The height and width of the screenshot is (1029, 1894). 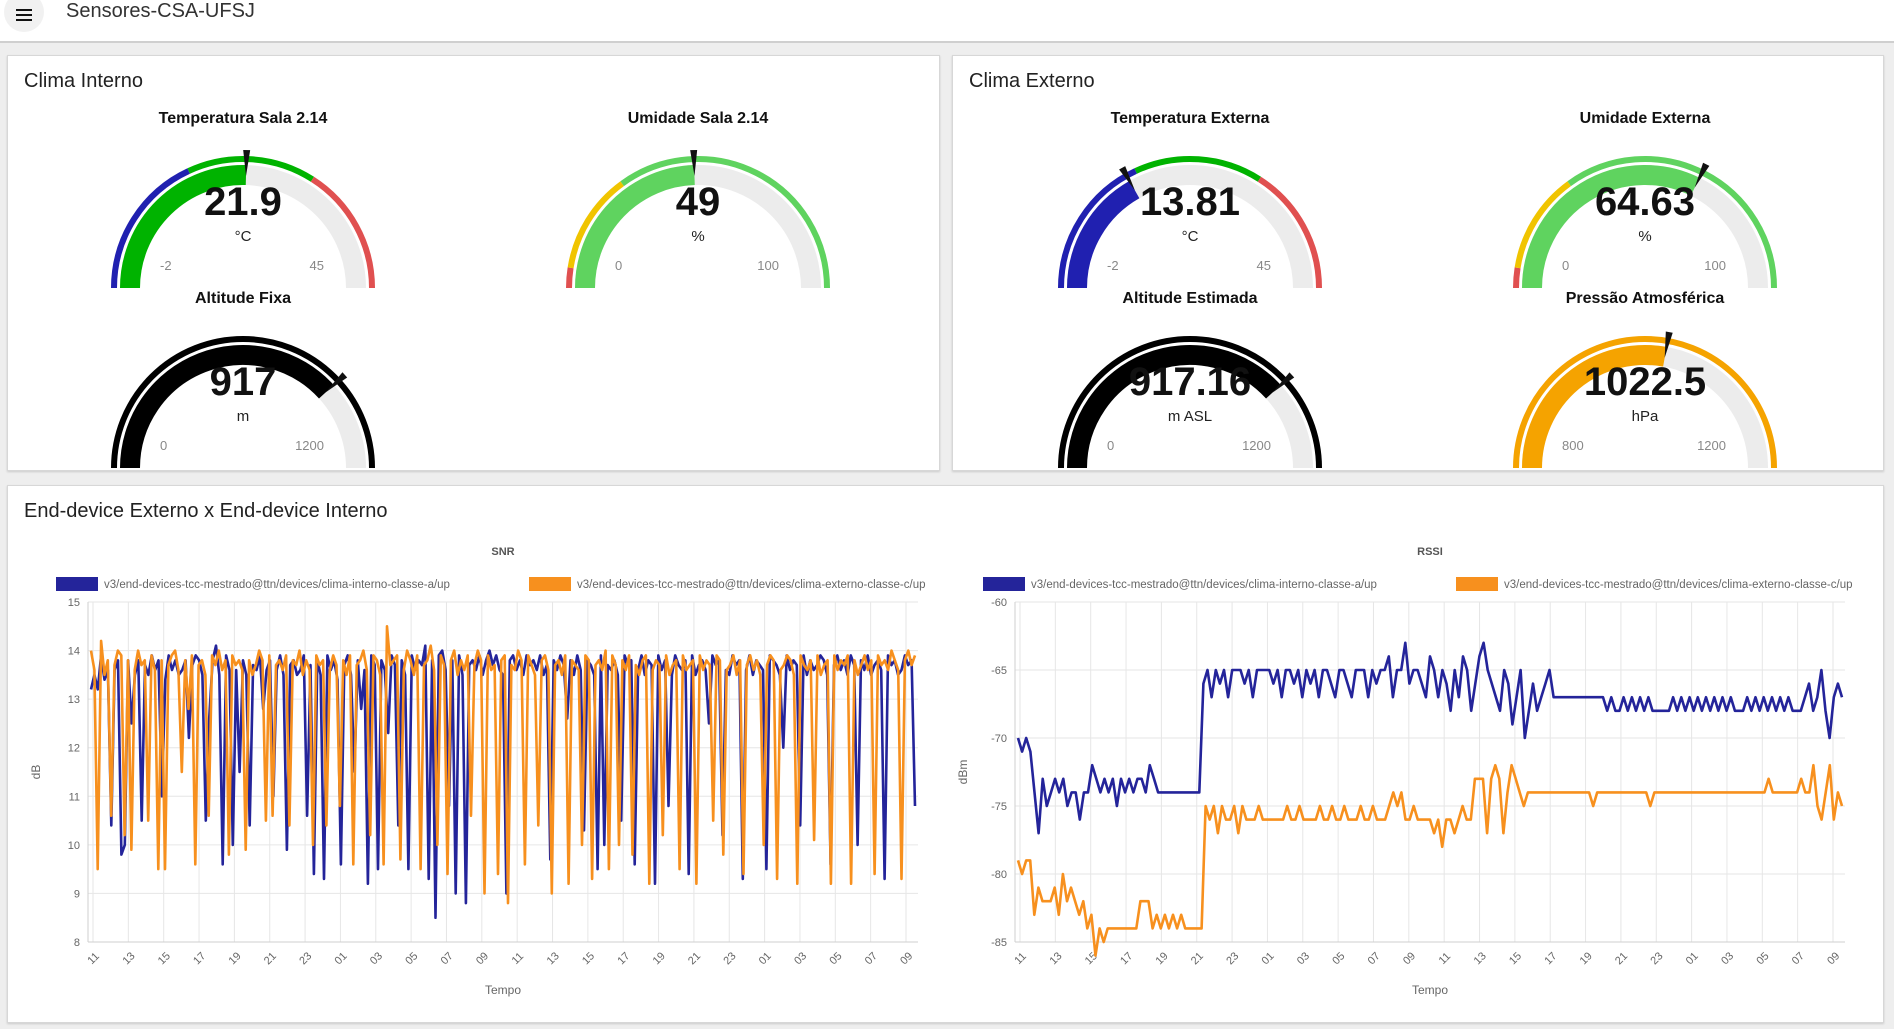 I want to click on y-tick-label: 14, so click(x=74, y=652).